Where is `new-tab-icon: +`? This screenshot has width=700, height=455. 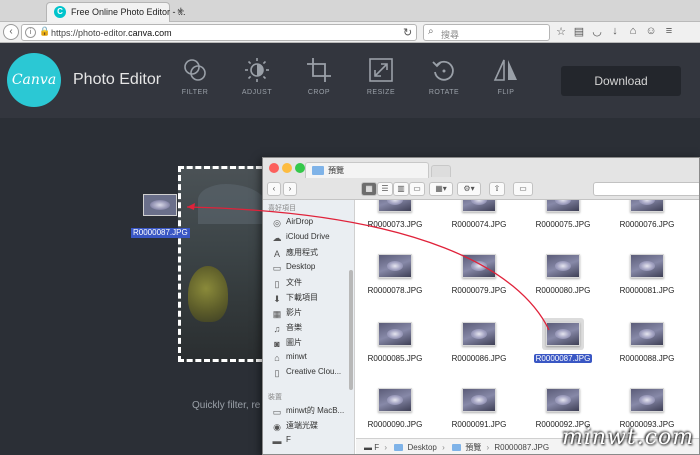 new-tab-icon: + is located at coordinates (181, 10).